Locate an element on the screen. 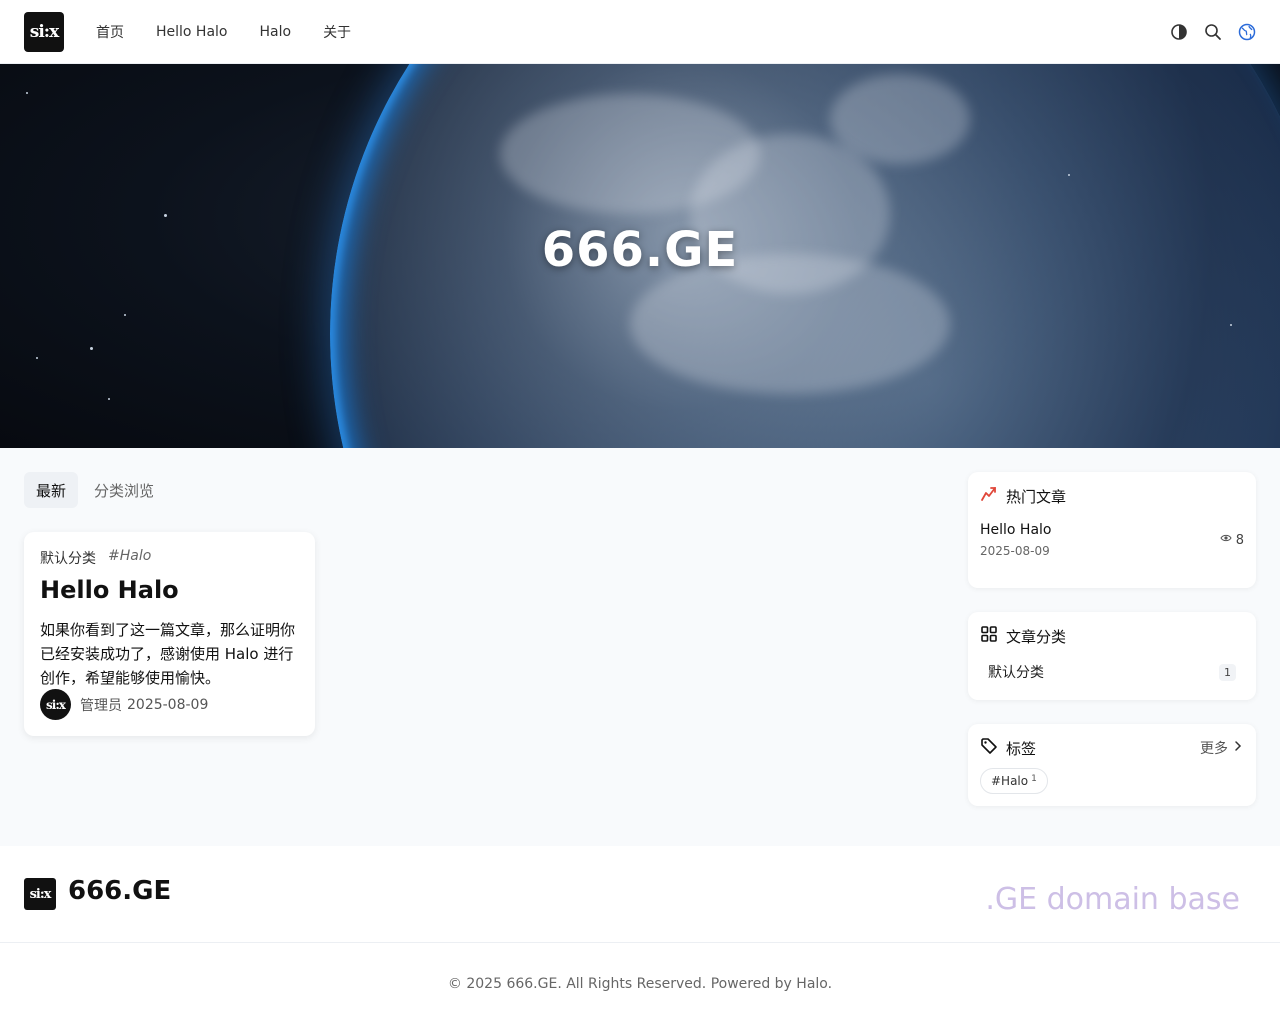 The height and width of the screenshot is (1031, 1280). post-date: 2025-08-09 is located at coordinates (168, 704).